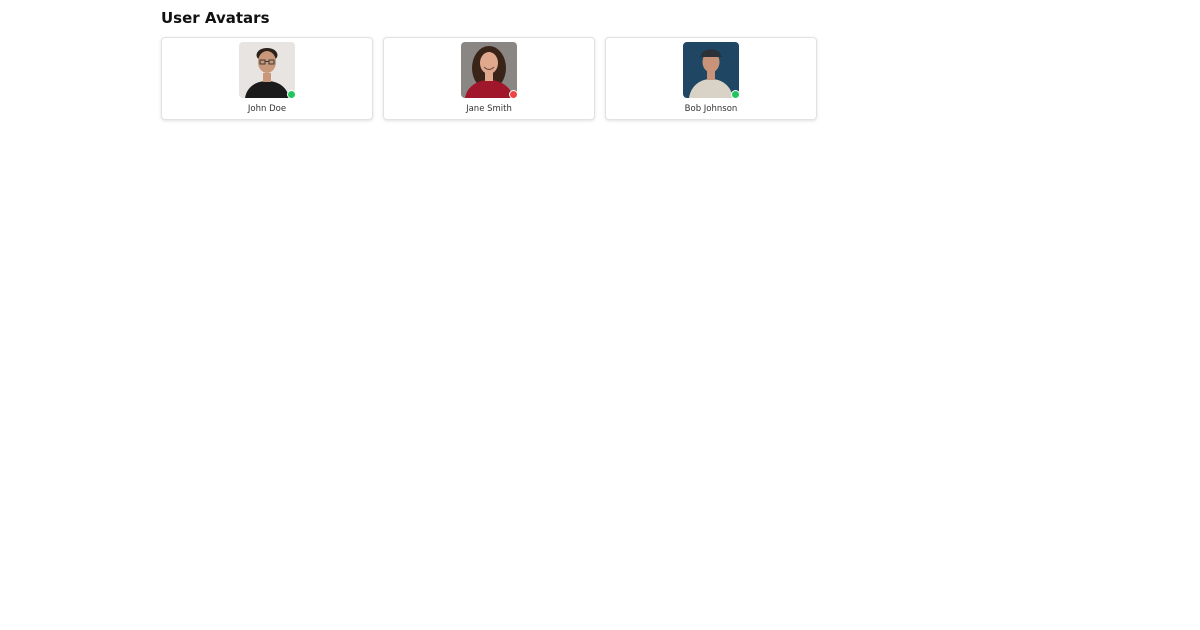 The image size is (1200, 630). I want to click on user-name: John Doe, so click(267, 109).